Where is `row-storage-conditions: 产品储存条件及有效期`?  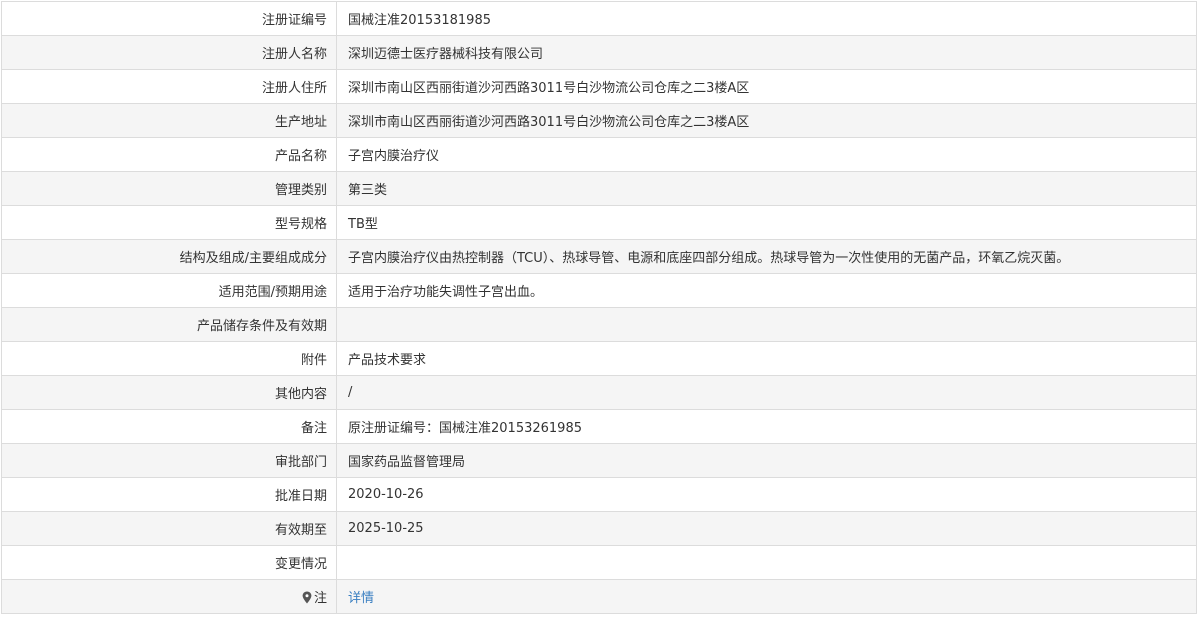
row-storage-conditions: 产品储存条件及有效期 is located at coordinates (599, 324).